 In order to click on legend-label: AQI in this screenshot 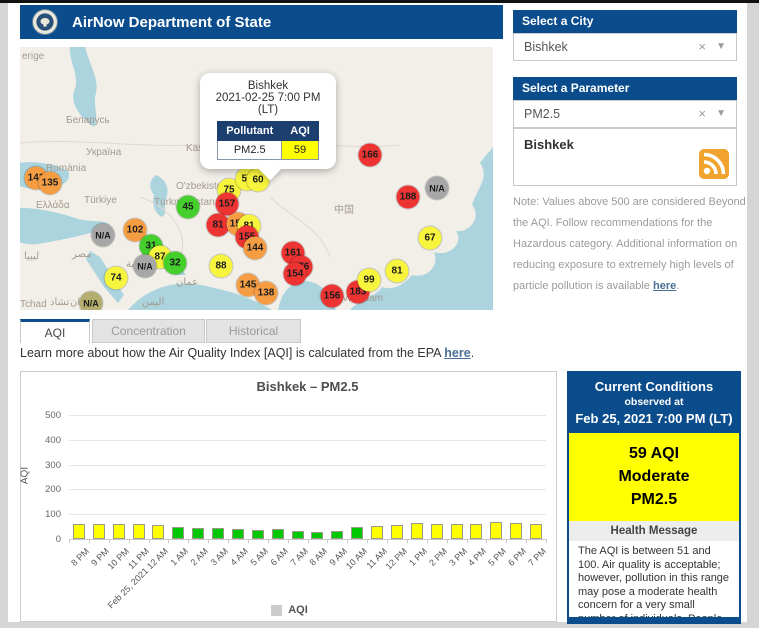, I will do `click(298, 610)`.